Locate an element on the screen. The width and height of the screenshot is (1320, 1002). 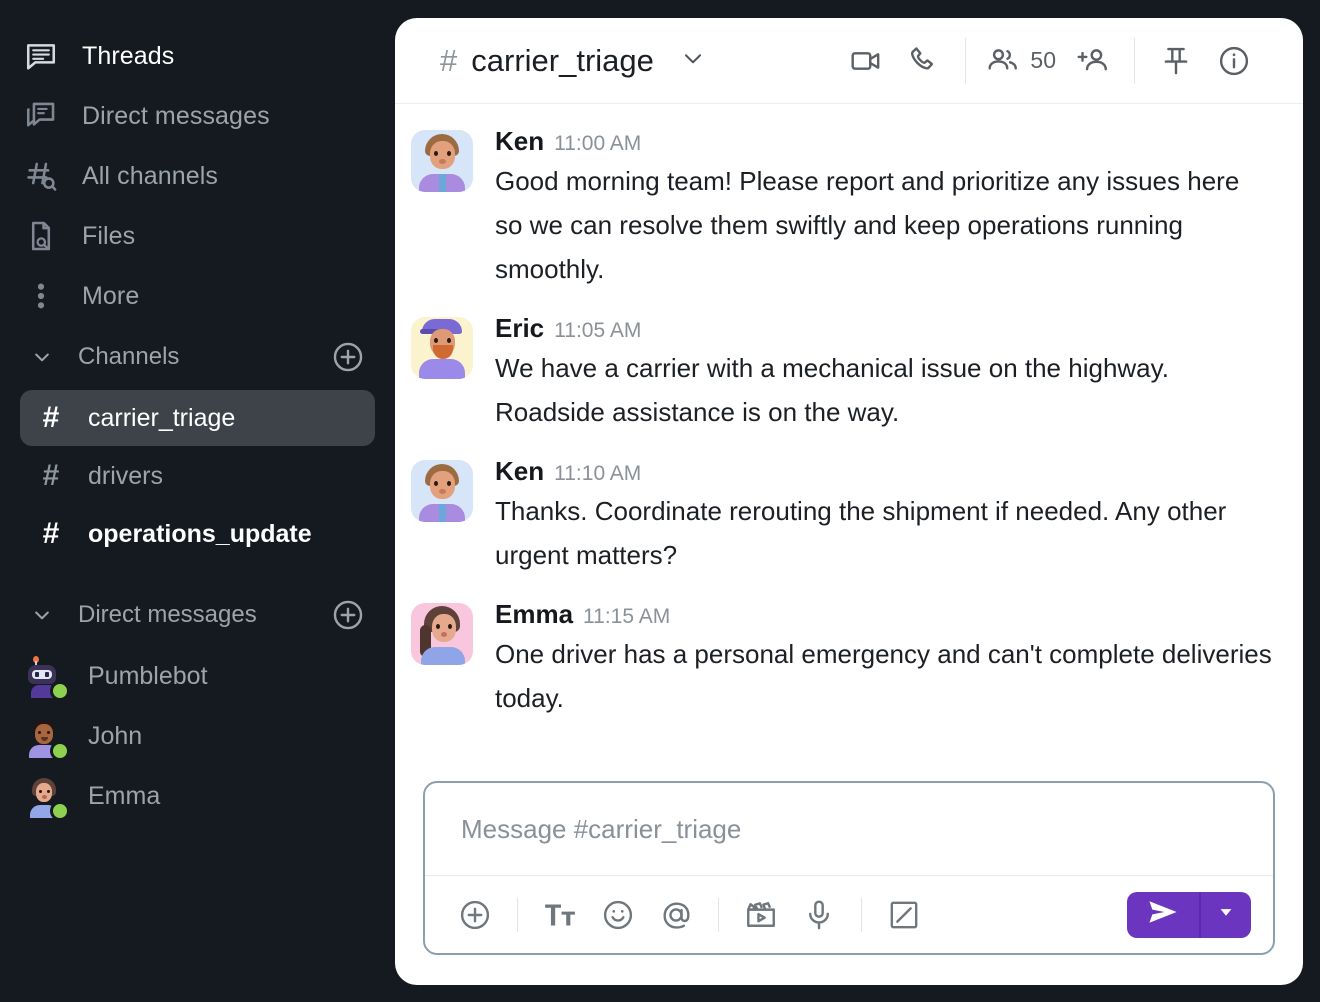
caret-down-icon is located at coordinates (1226, 914).